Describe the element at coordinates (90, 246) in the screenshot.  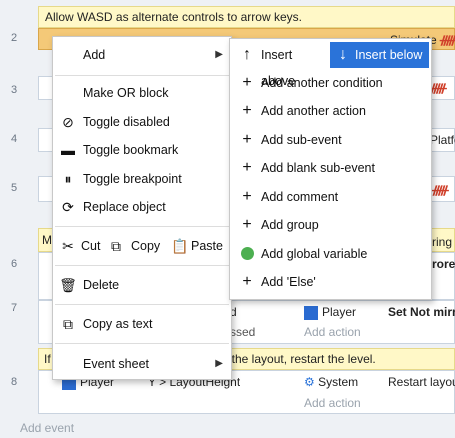
I see `cut-button: Cut` at that location.